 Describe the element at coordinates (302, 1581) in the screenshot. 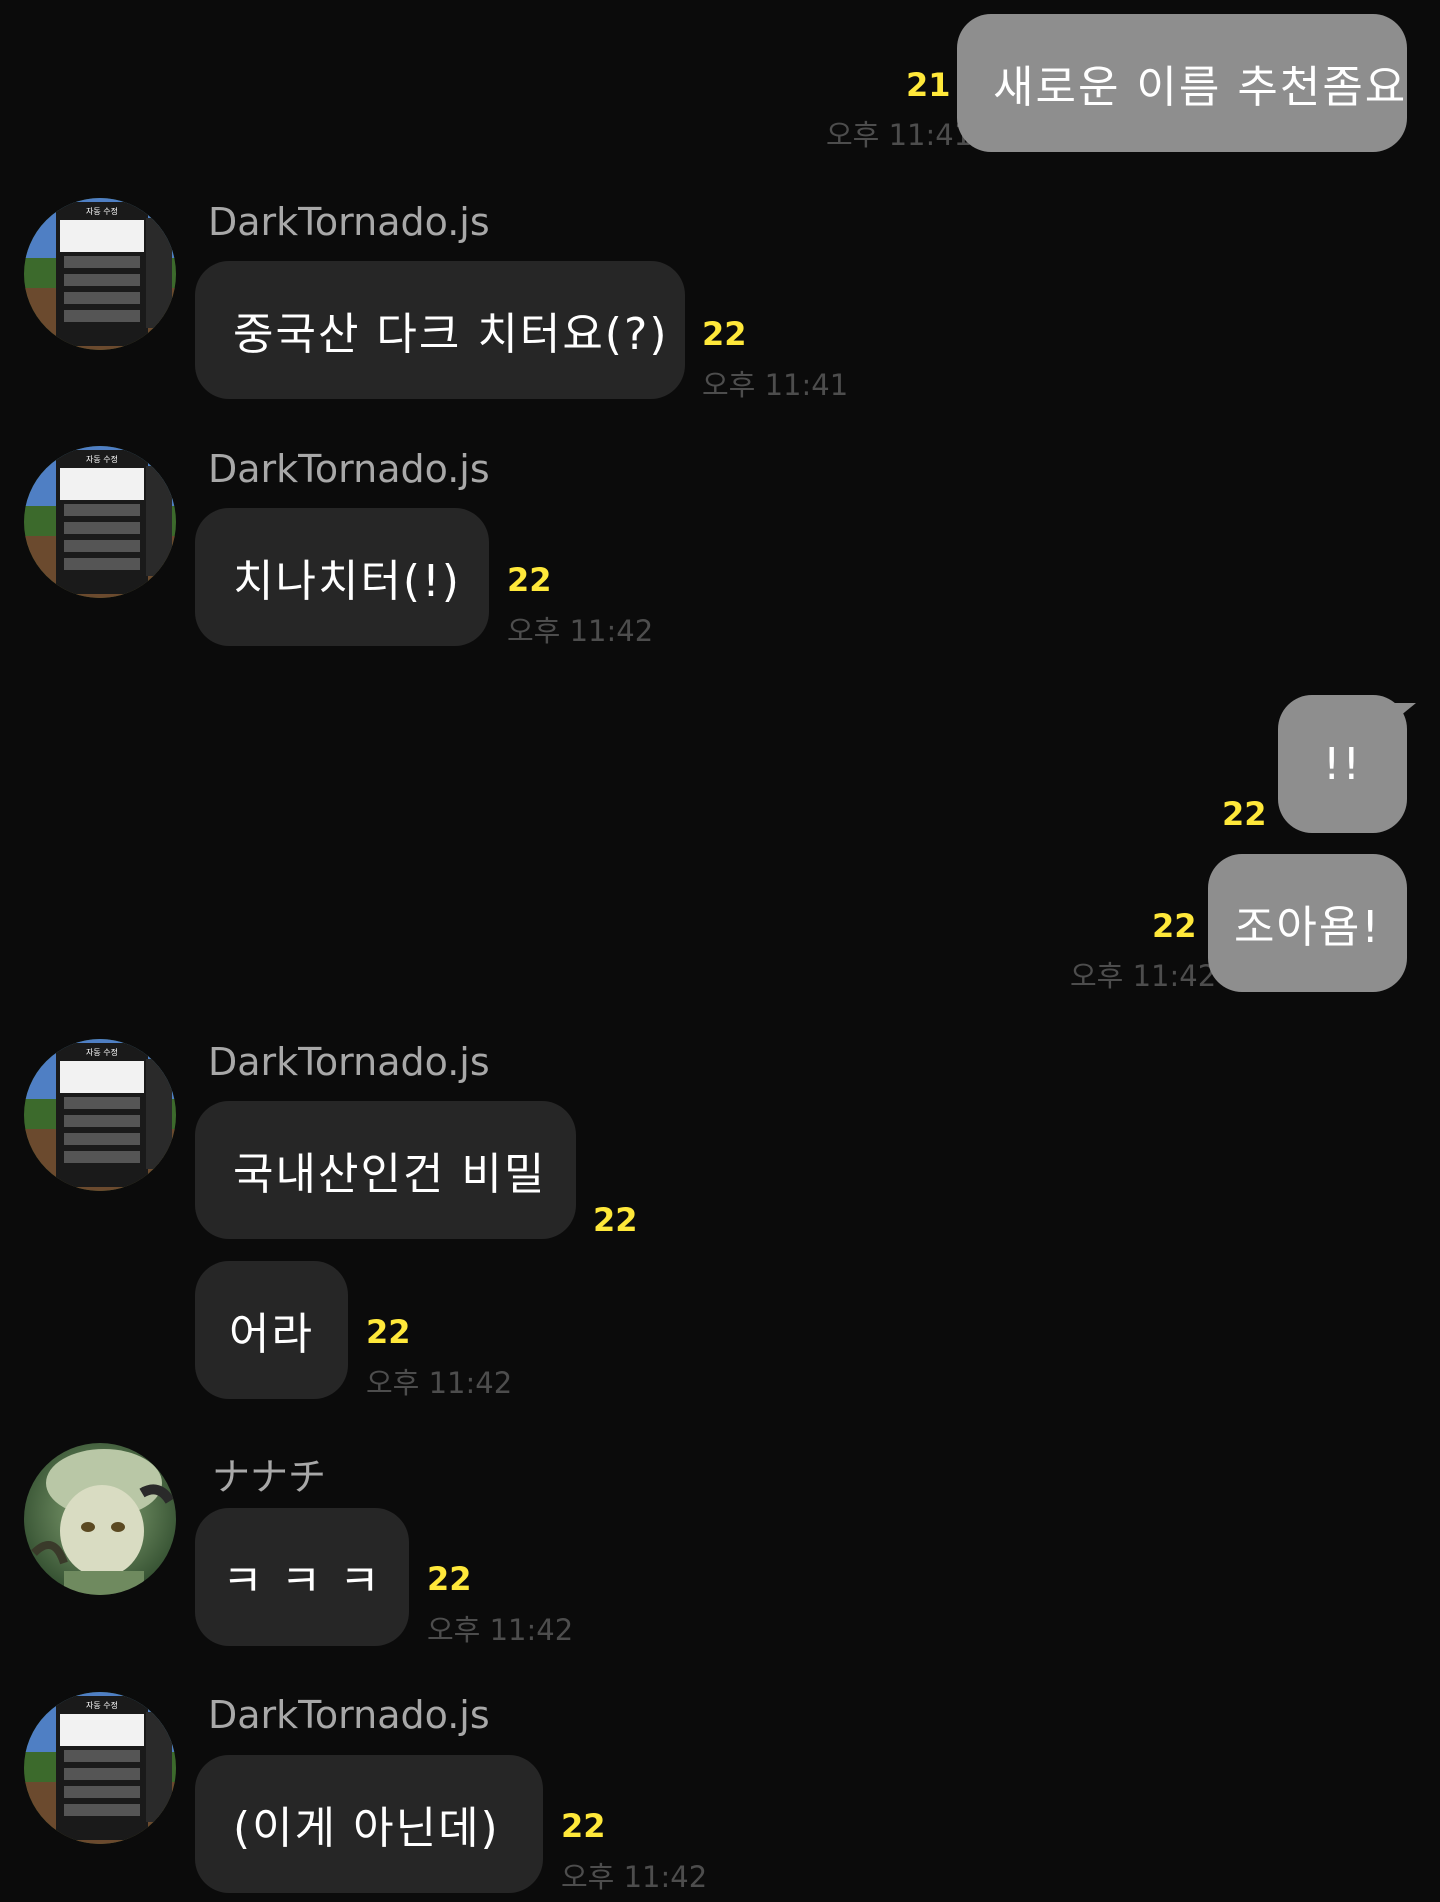

I see `message-text: ㅋ ㅋ ㅋ` at that location.